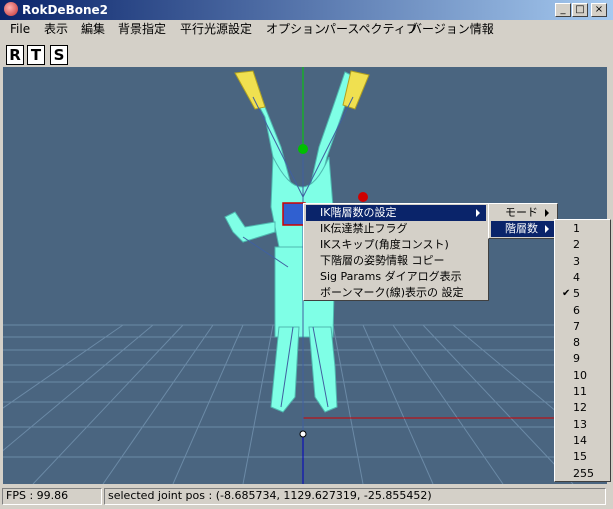 The width and height of the screenshot is (613, 509). I want to click on menu-ik-skip: IKスキップ(角度コンスト), so click(396, 245).